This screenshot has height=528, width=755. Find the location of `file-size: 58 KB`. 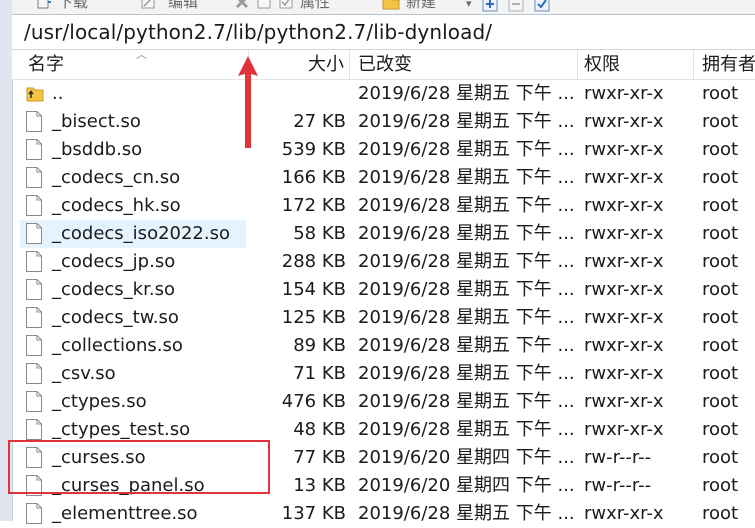

file-size: 58 KB is located at coordinates (319, 233).